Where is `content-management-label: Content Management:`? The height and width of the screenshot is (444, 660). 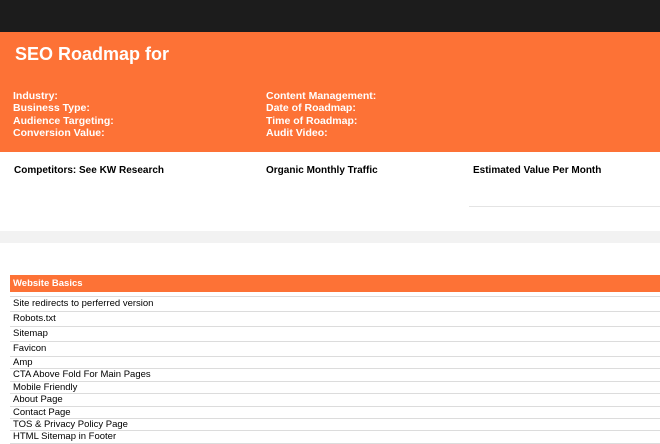 content-management-label: Content Management: is located at coordinates (321, 96).